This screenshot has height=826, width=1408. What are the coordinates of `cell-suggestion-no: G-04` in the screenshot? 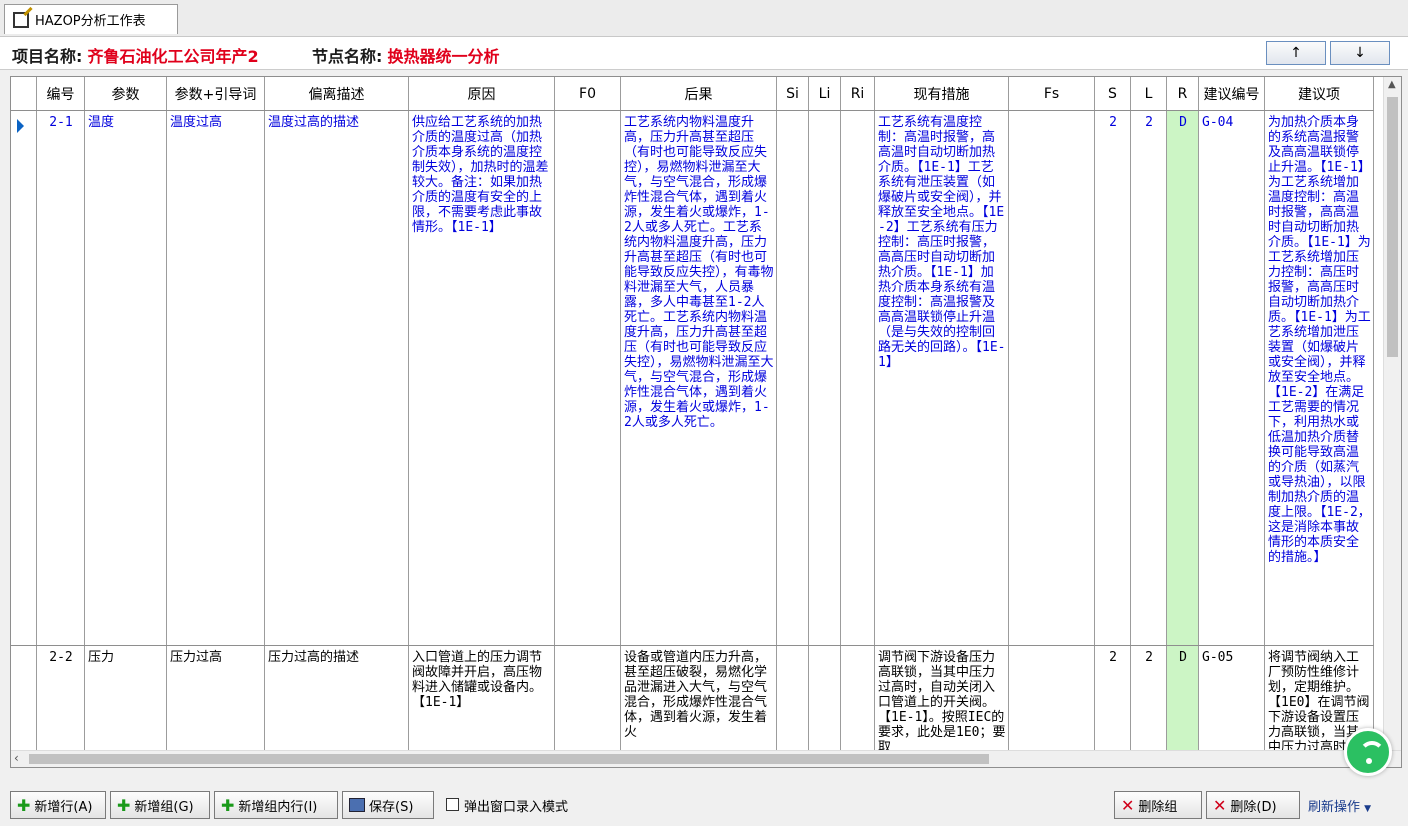 It's located at (1232, 378).